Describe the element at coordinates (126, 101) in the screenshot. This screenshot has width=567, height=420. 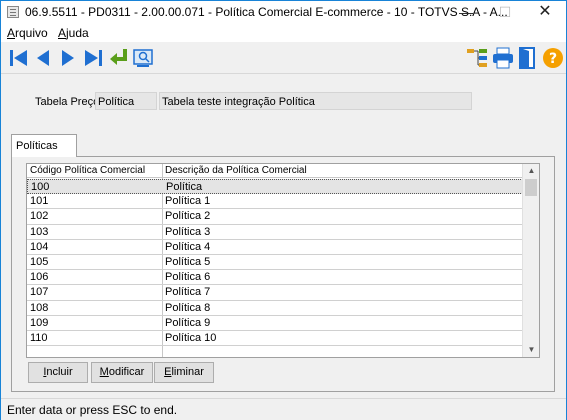
I see `tabela-preco-code-field: Política` at that location.